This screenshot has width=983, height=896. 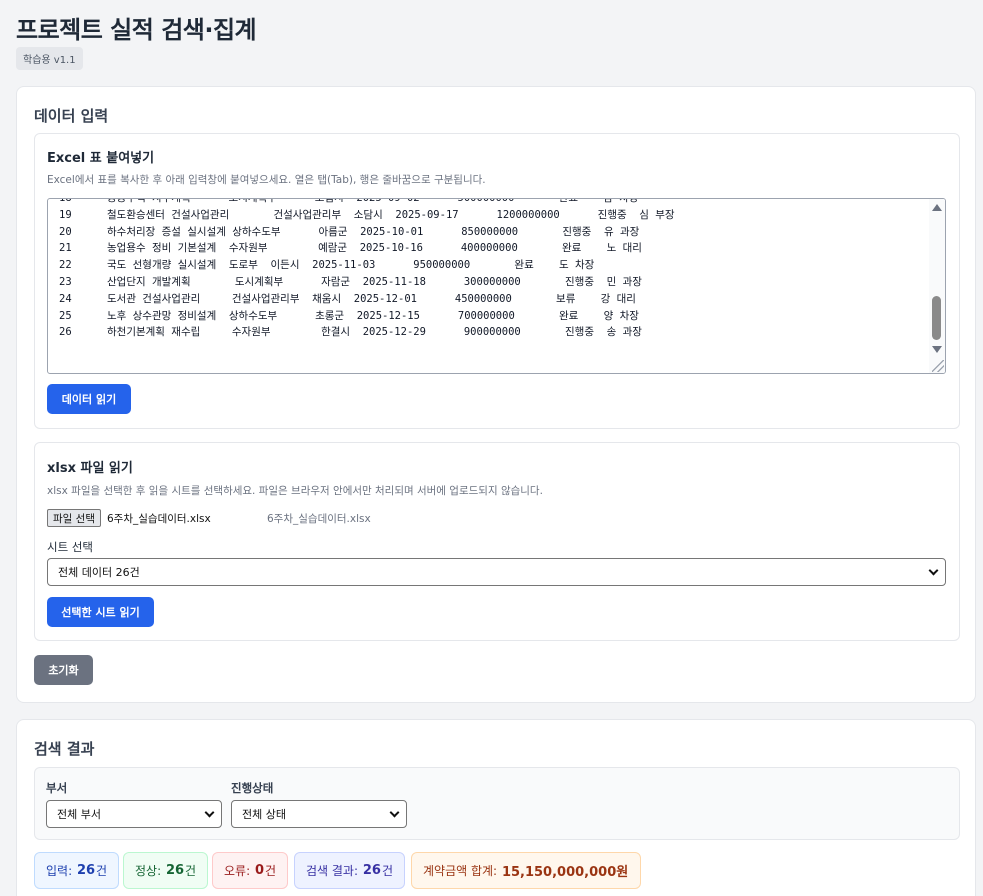 I want to click on filter-panel: 부서 전체 부서 진행상태 전체 상태, so click(x=497, y=803).